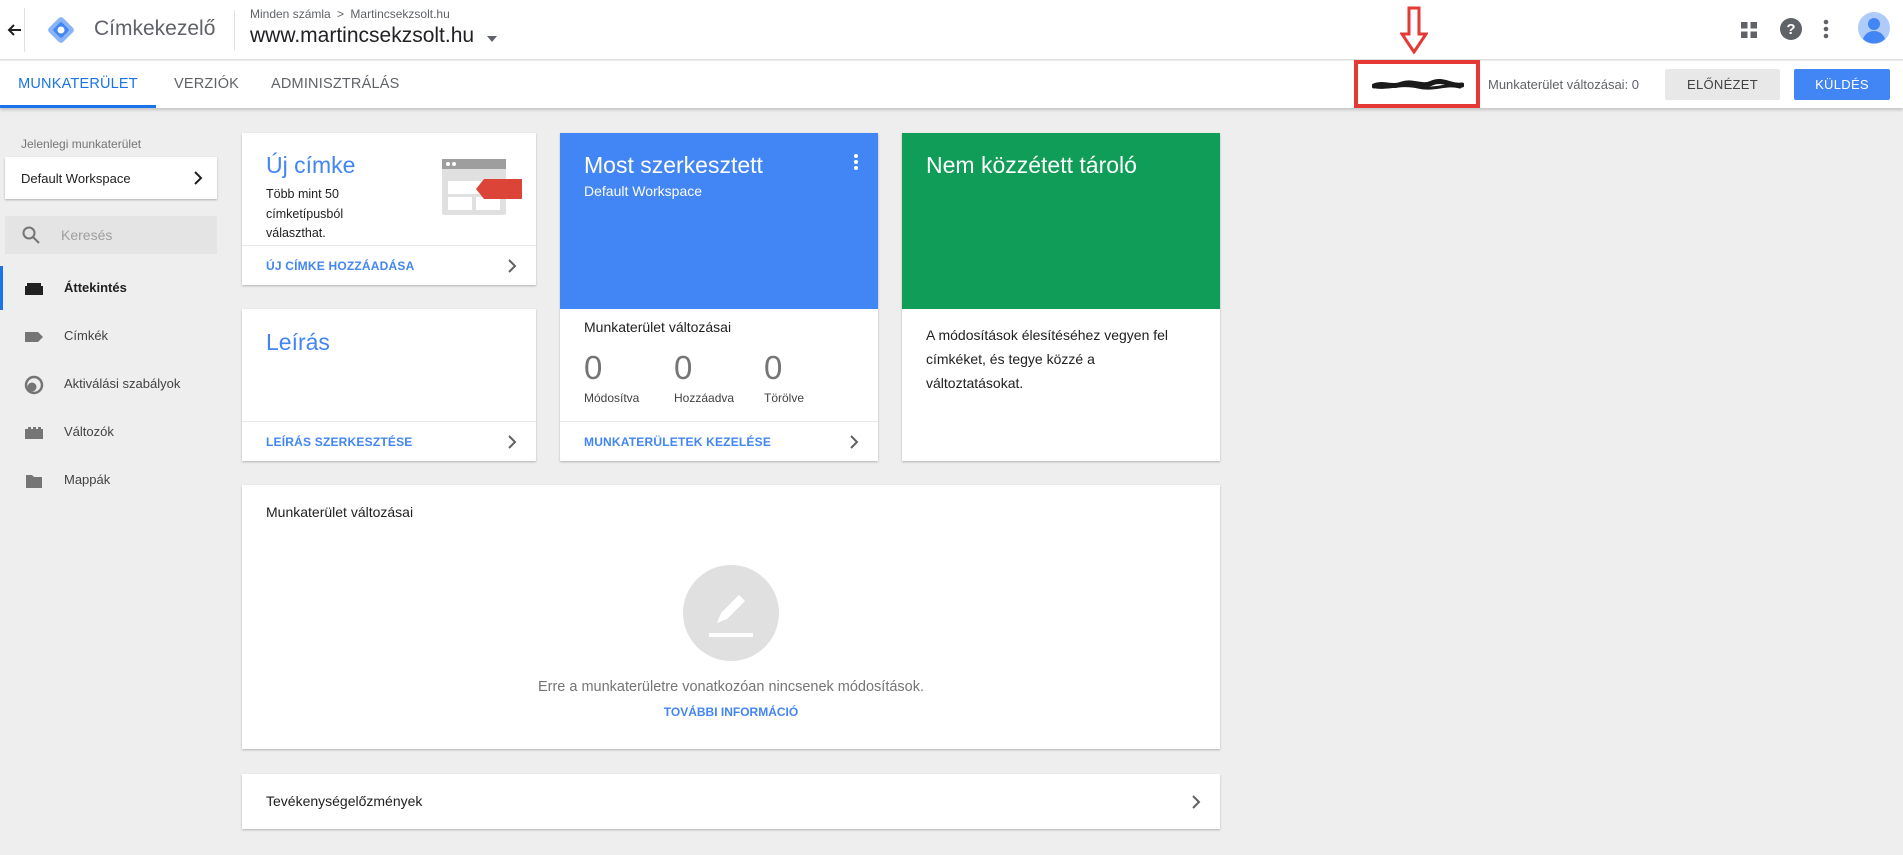  Describe the element at coordinates (78, 106) in the screenshot. I see `active-tab-indicator` at that location.